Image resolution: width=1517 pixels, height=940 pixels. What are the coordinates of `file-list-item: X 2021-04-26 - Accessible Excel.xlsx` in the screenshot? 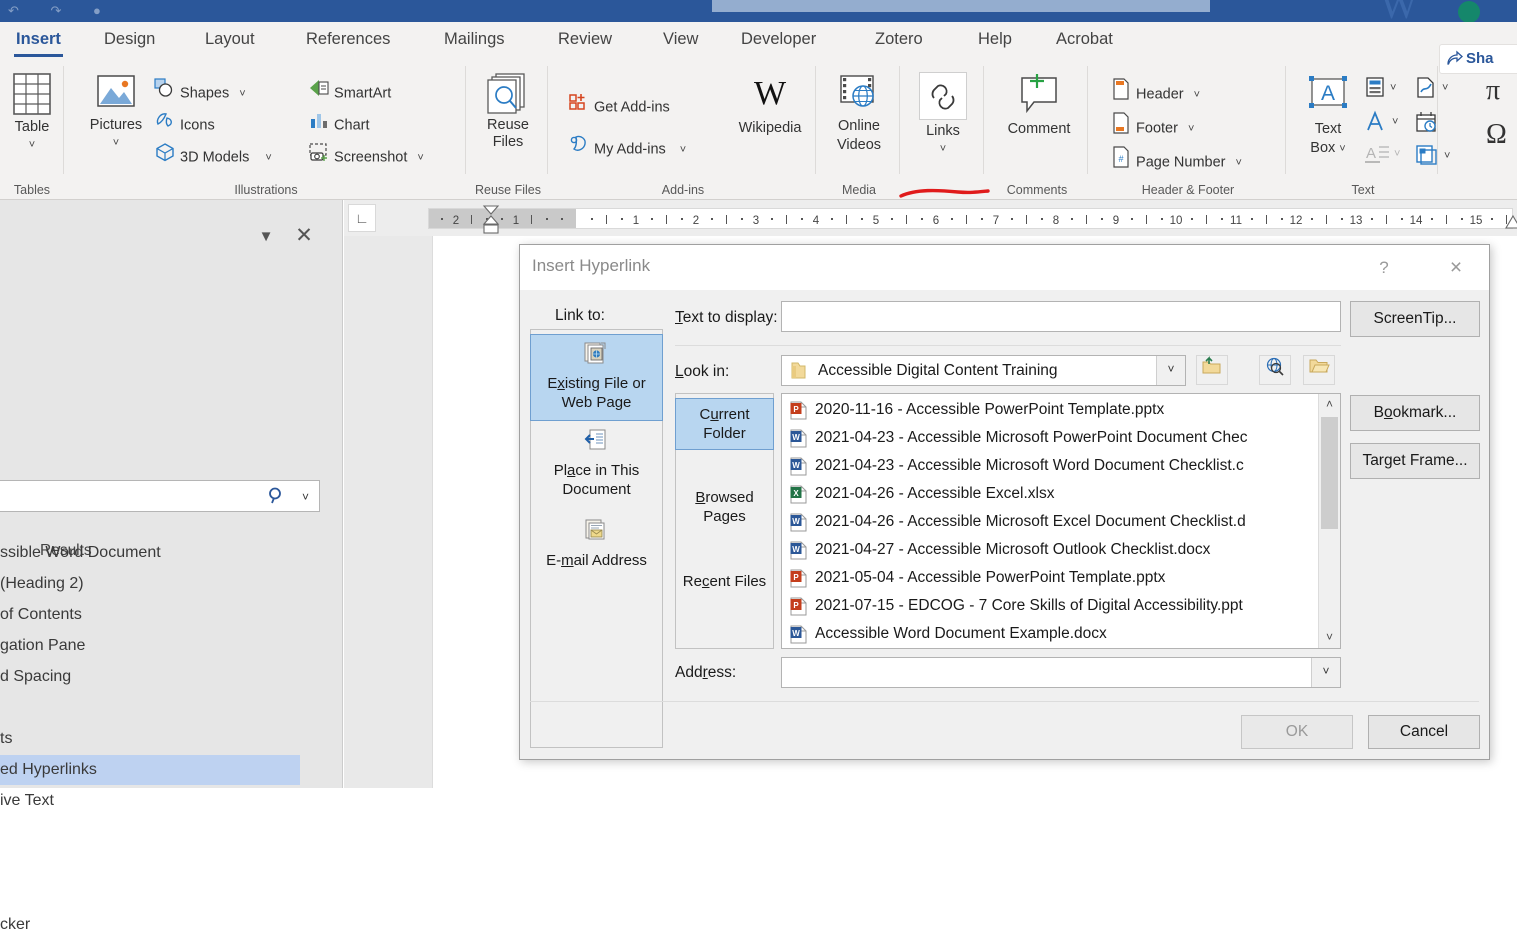 It's located at (1050, 494).